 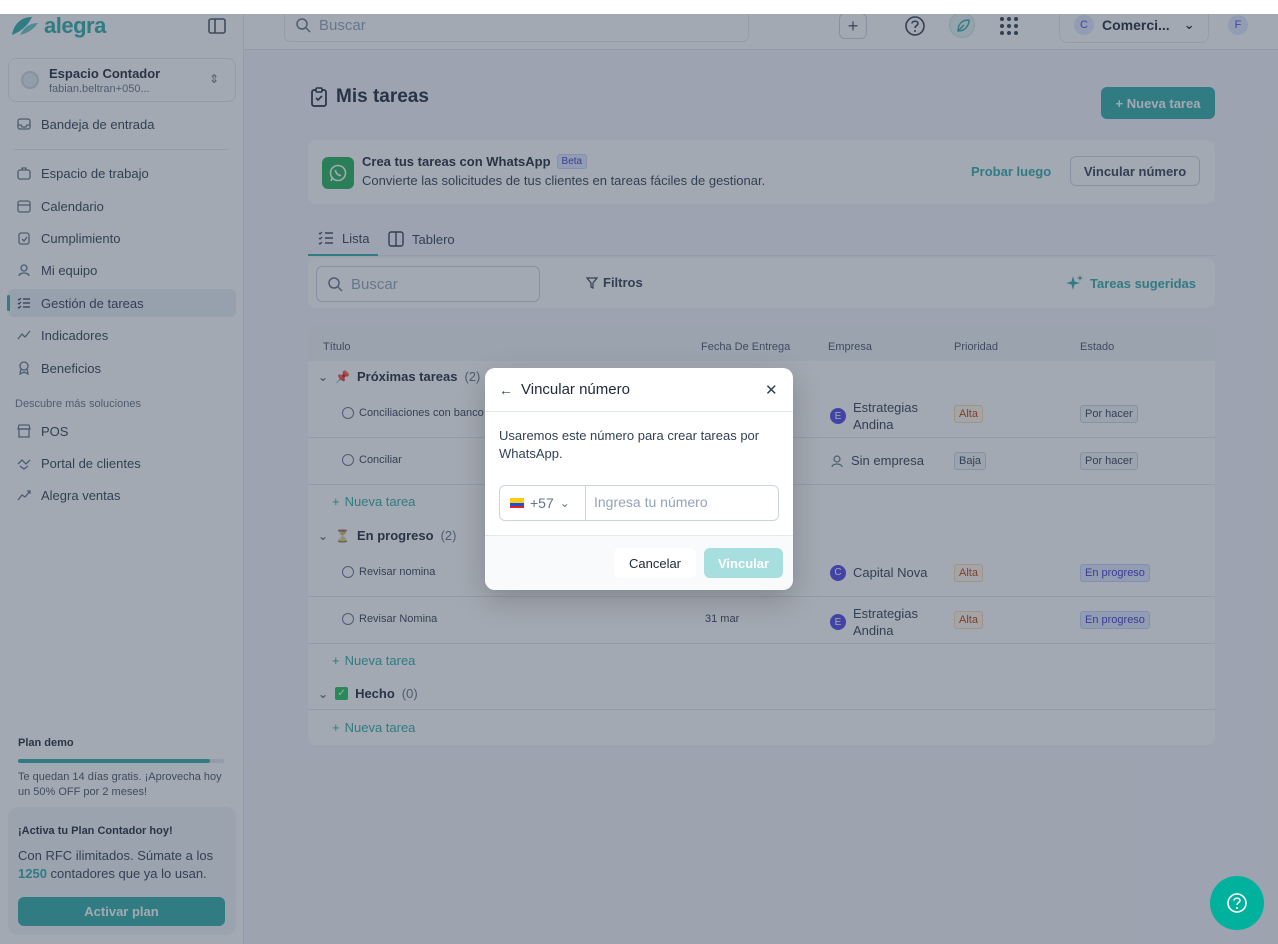 I want to click on country-code: +57, so click(x=542, y=503).